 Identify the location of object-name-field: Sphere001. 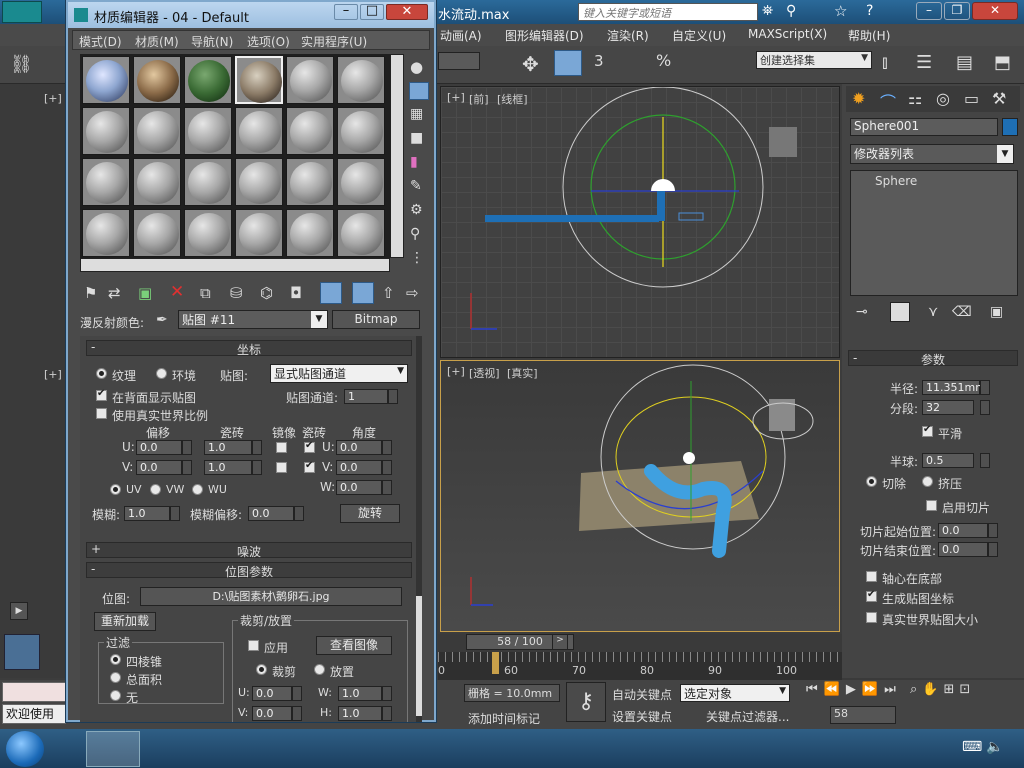
(924, 127).